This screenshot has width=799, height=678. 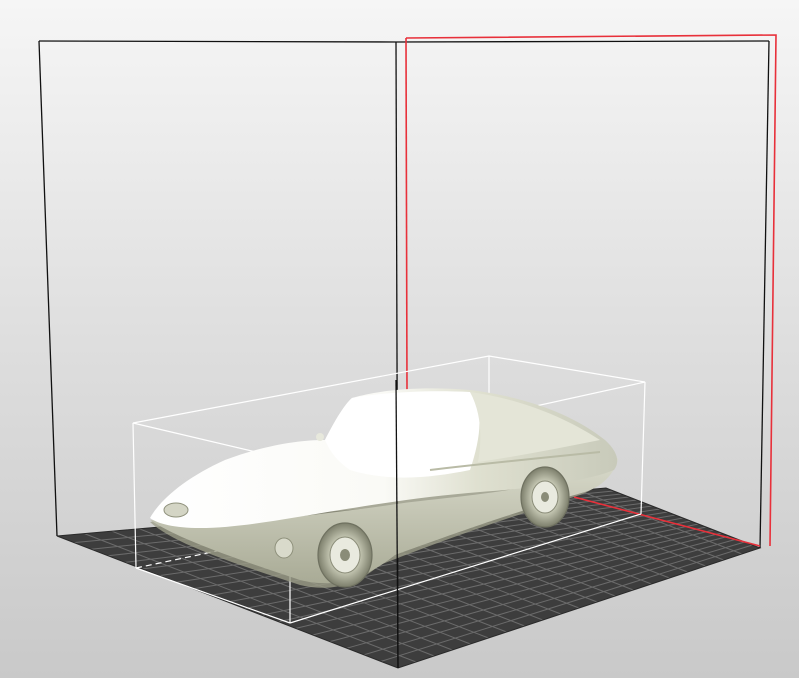 What do you see at coordinates (345, 555) in the screenshot?
I see `front-wheel` at bounding box center [345, 555].